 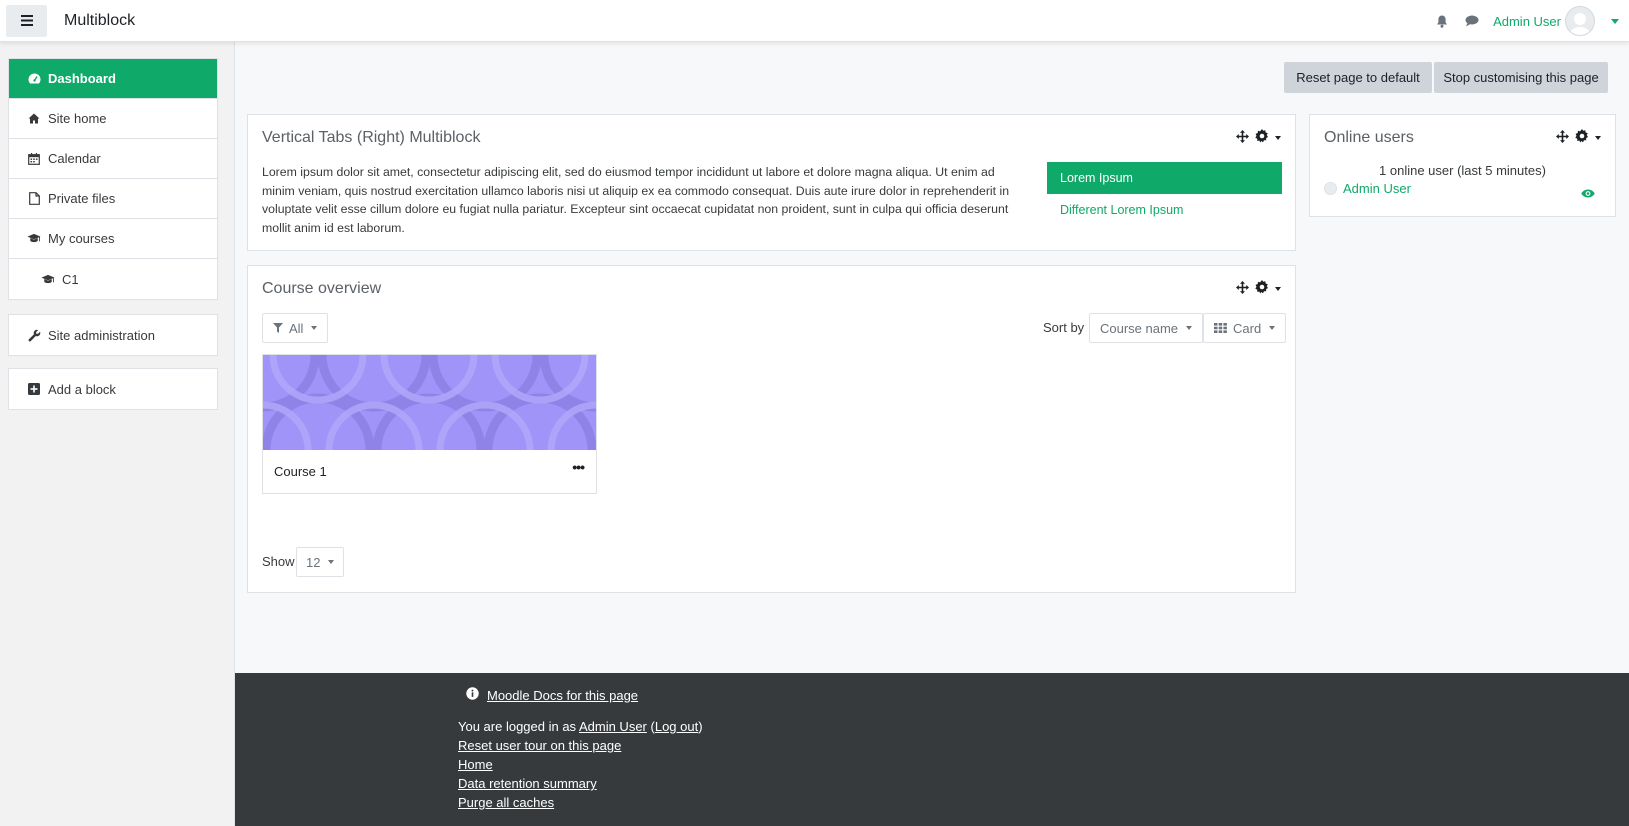 What do you see at coordinates (700, 726) in the screenshot?
I see `logout-close-paren: )` at bounding box center [700, 726].